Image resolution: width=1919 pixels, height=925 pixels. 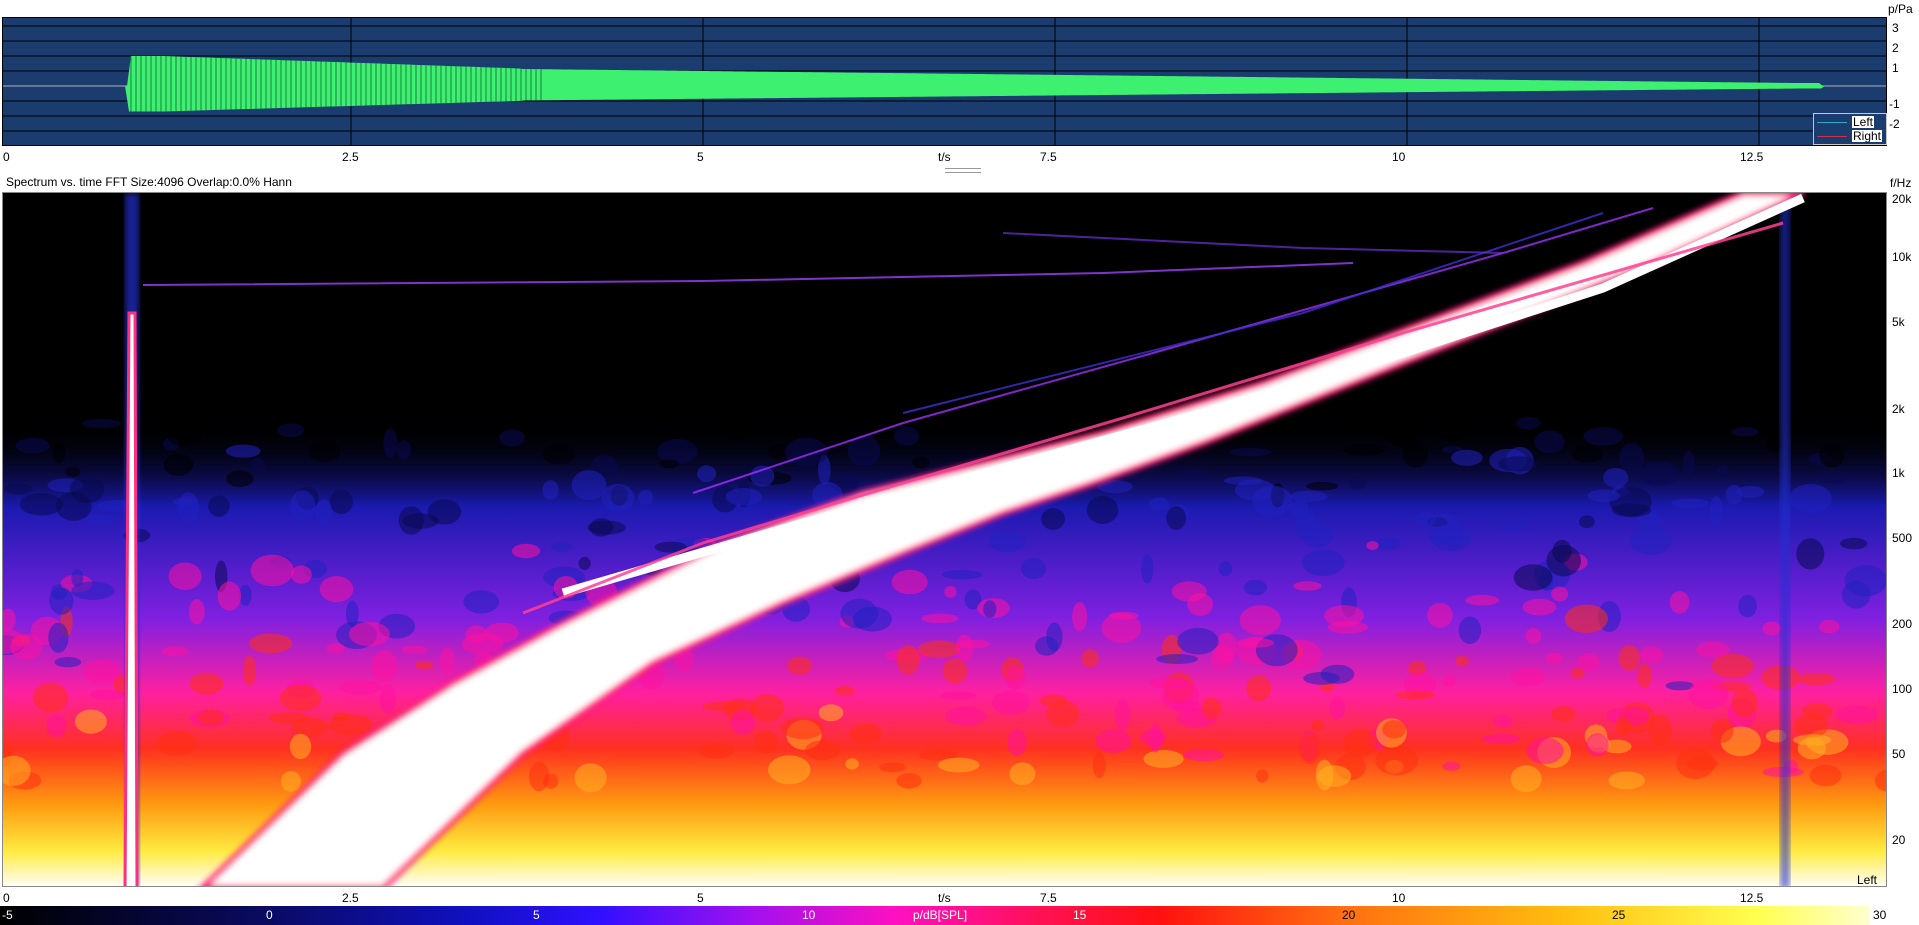 What do you see at coordinates (1899, 754) in the screenshot?
I see `spectrogram-y-tick: 50` at bounding box center [1899, 754].